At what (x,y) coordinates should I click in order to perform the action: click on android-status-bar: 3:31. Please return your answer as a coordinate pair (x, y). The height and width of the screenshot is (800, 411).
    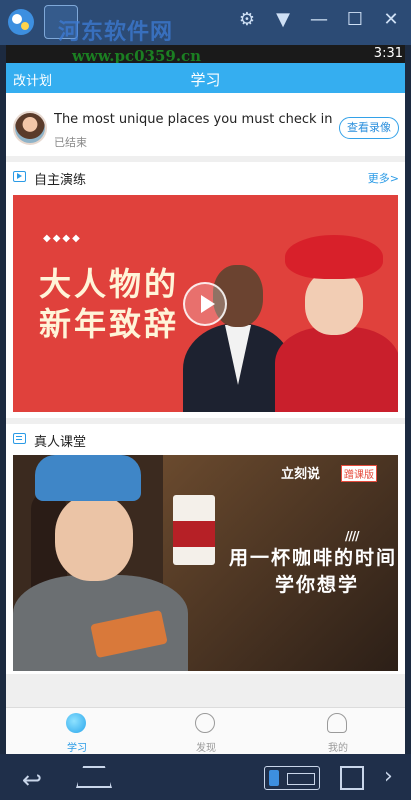
    Looking at the image, I should click on (205, 54).